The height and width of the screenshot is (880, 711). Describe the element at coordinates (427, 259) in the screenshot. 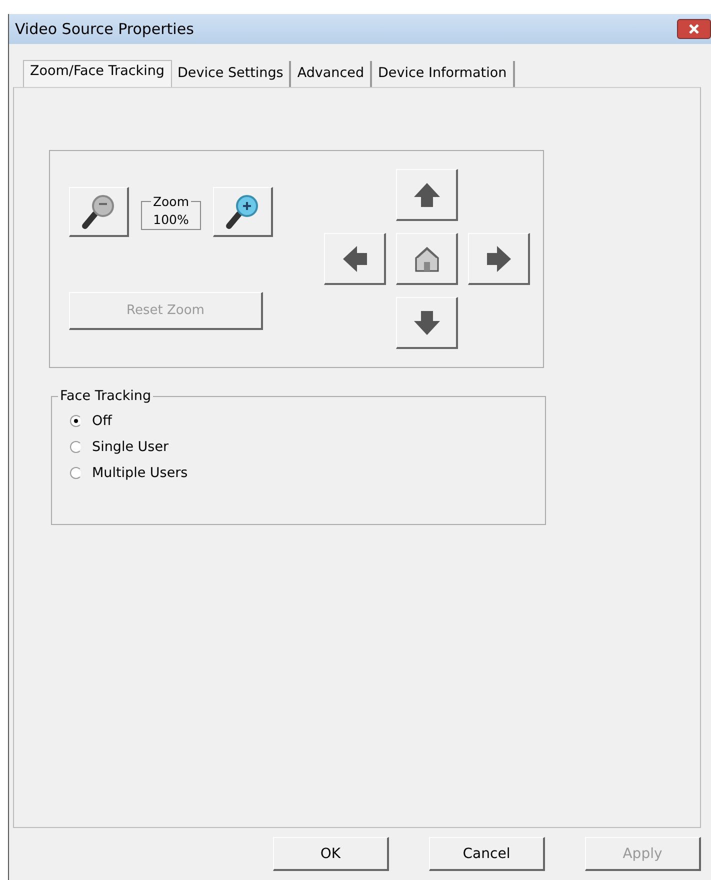

I see `home-button` at that location.